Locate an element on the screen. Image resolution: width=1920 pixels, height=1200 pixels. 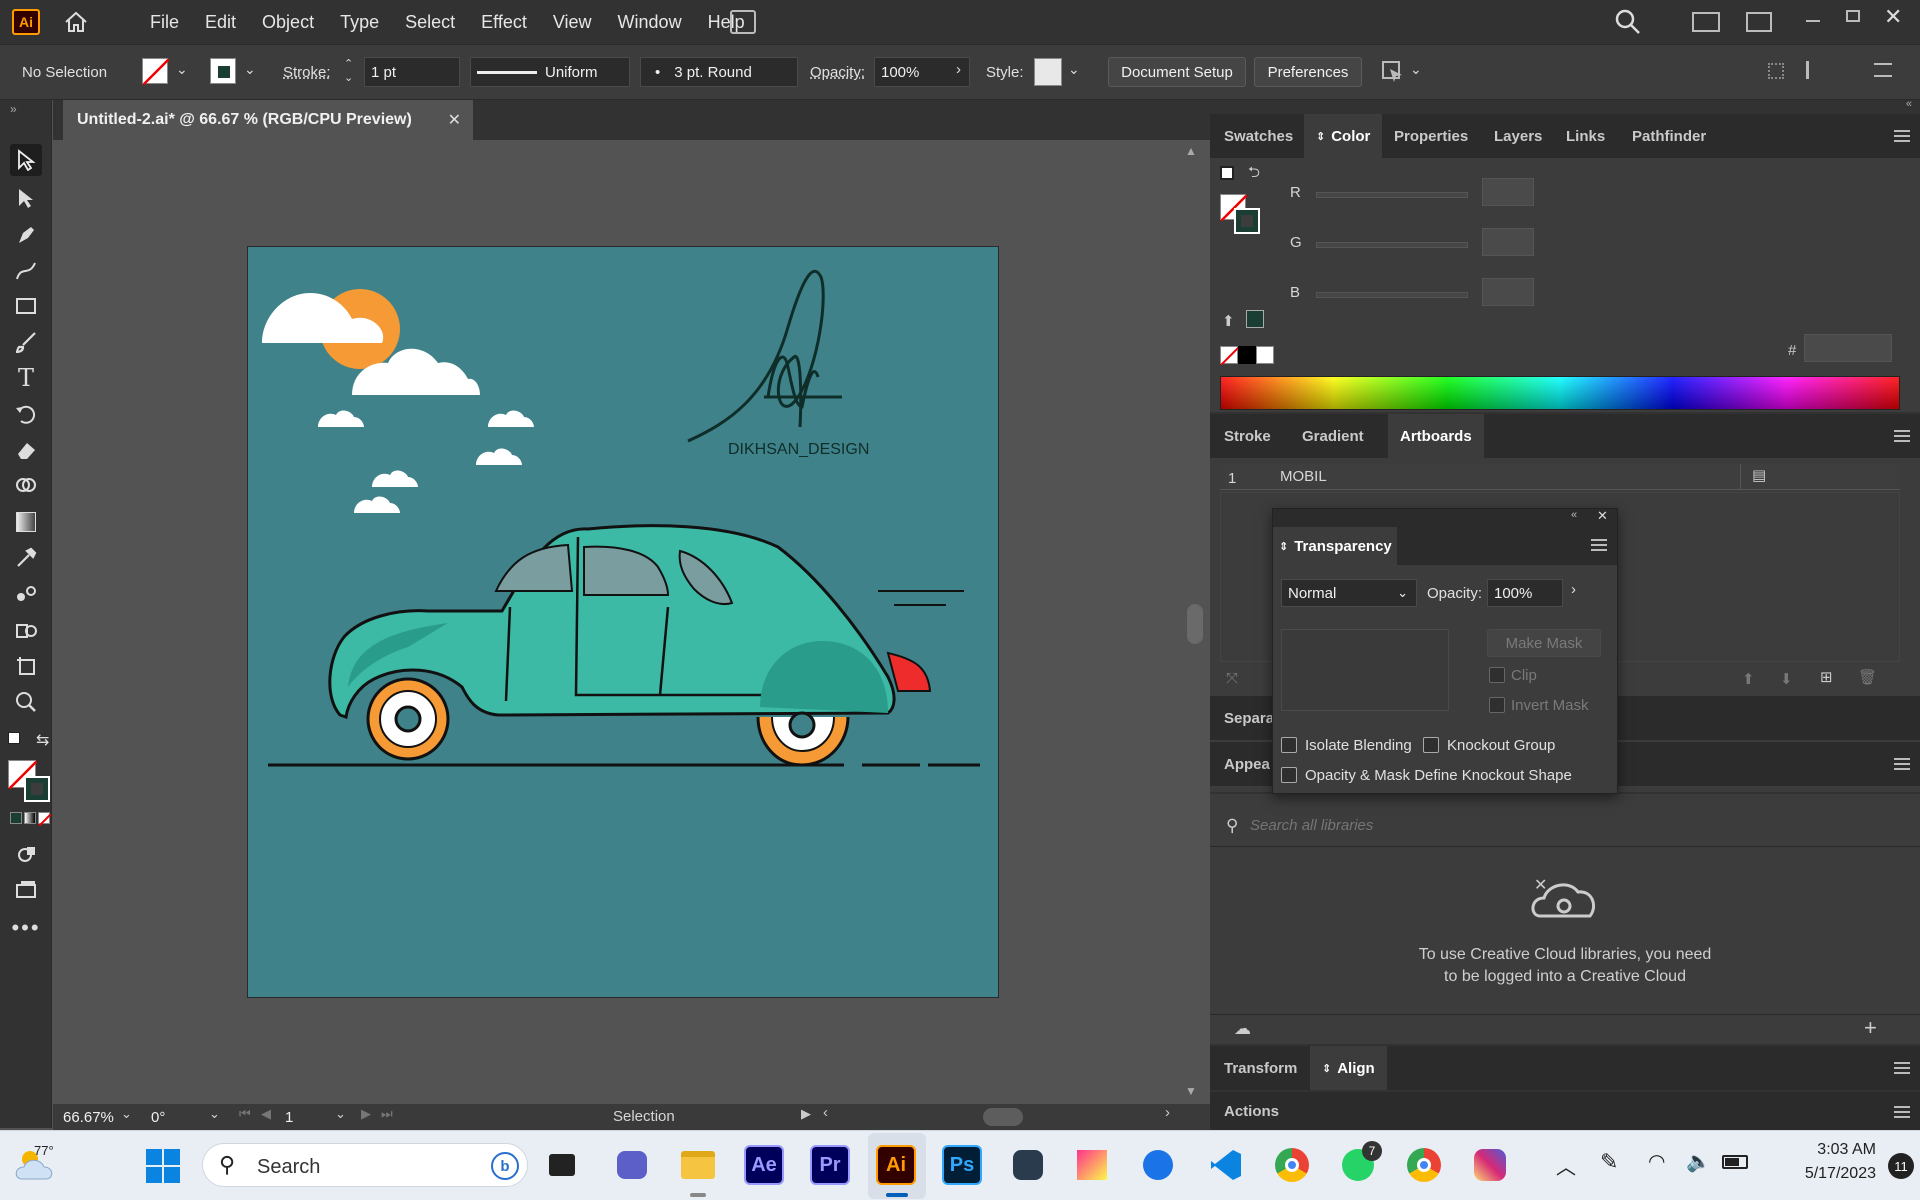
blend-tool-icon is located at coordinates (26, 594).